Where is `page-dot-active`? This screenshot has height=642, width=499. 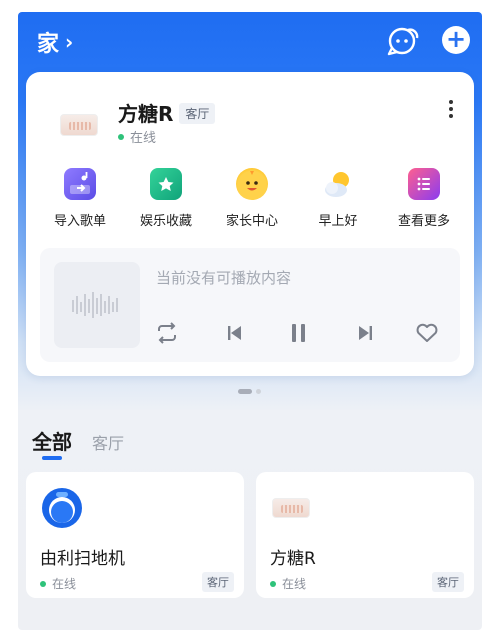 page-dot-active is located at coordinates (245, 391).